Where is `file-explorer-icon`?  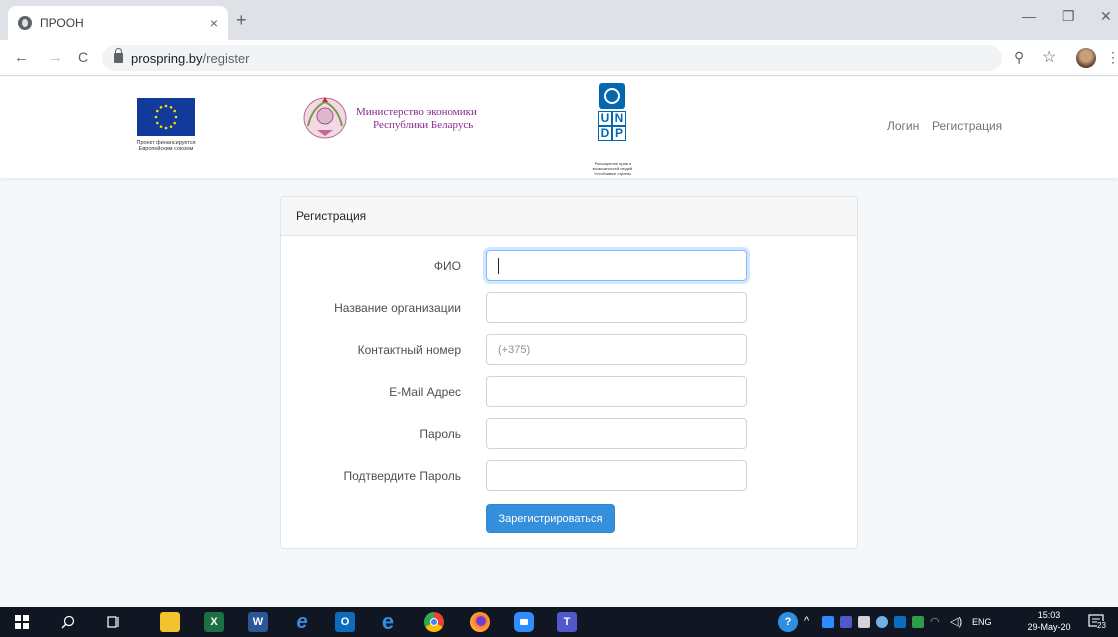
file-explorer-icon is located at coordinates (170, 622).